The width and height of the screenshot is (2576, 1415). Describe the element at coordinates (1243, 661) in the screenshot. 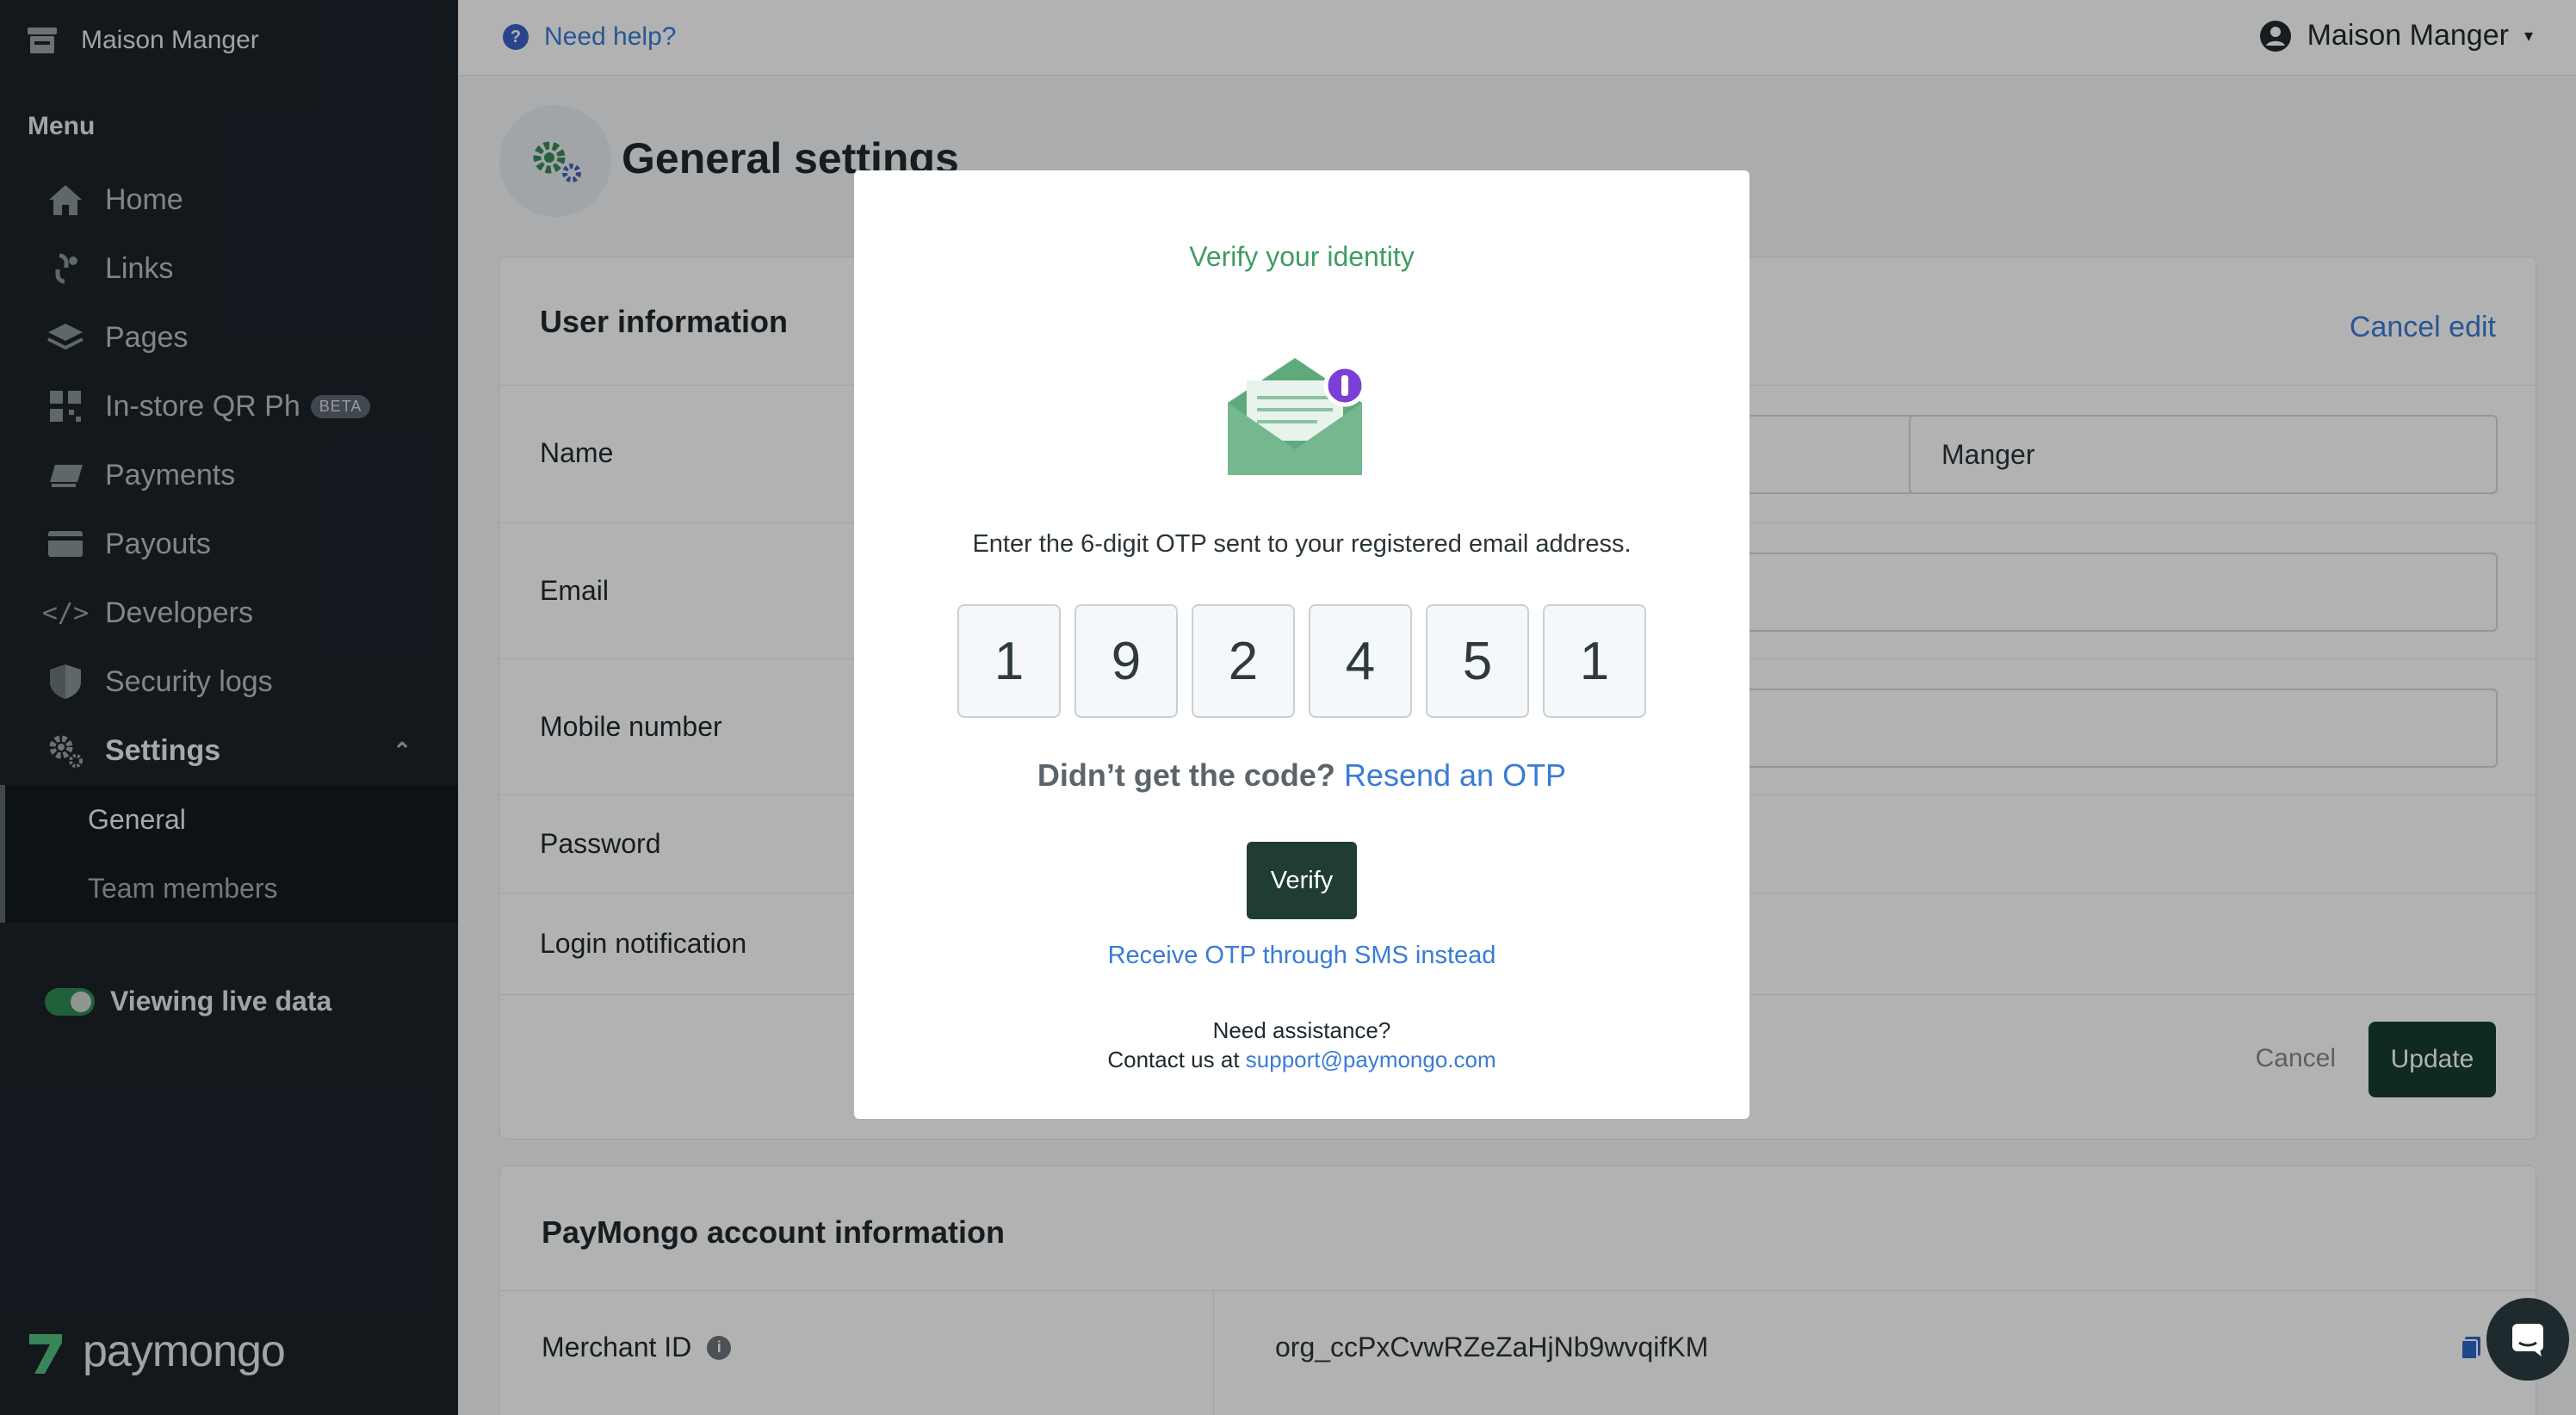

I see `otp-digit-input: 2` at that location.